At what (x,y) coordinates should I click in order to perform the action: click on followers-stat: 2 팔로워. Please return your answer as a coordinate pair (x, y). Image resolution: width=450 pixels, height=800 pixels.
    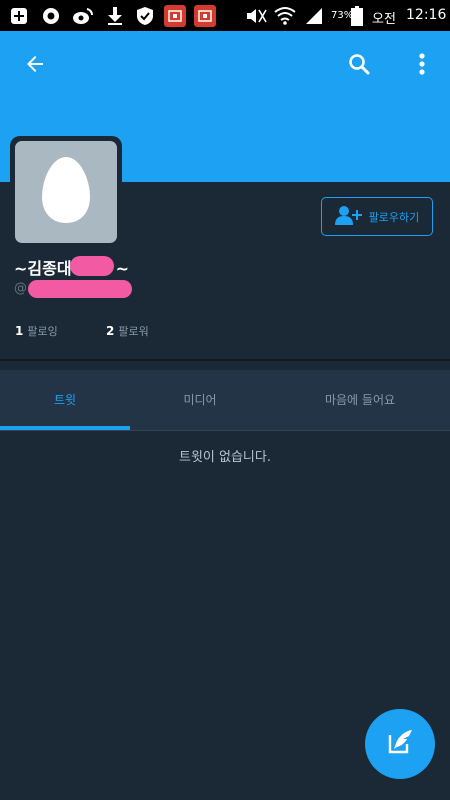
    Looking at the image, I should click on (127, 331).